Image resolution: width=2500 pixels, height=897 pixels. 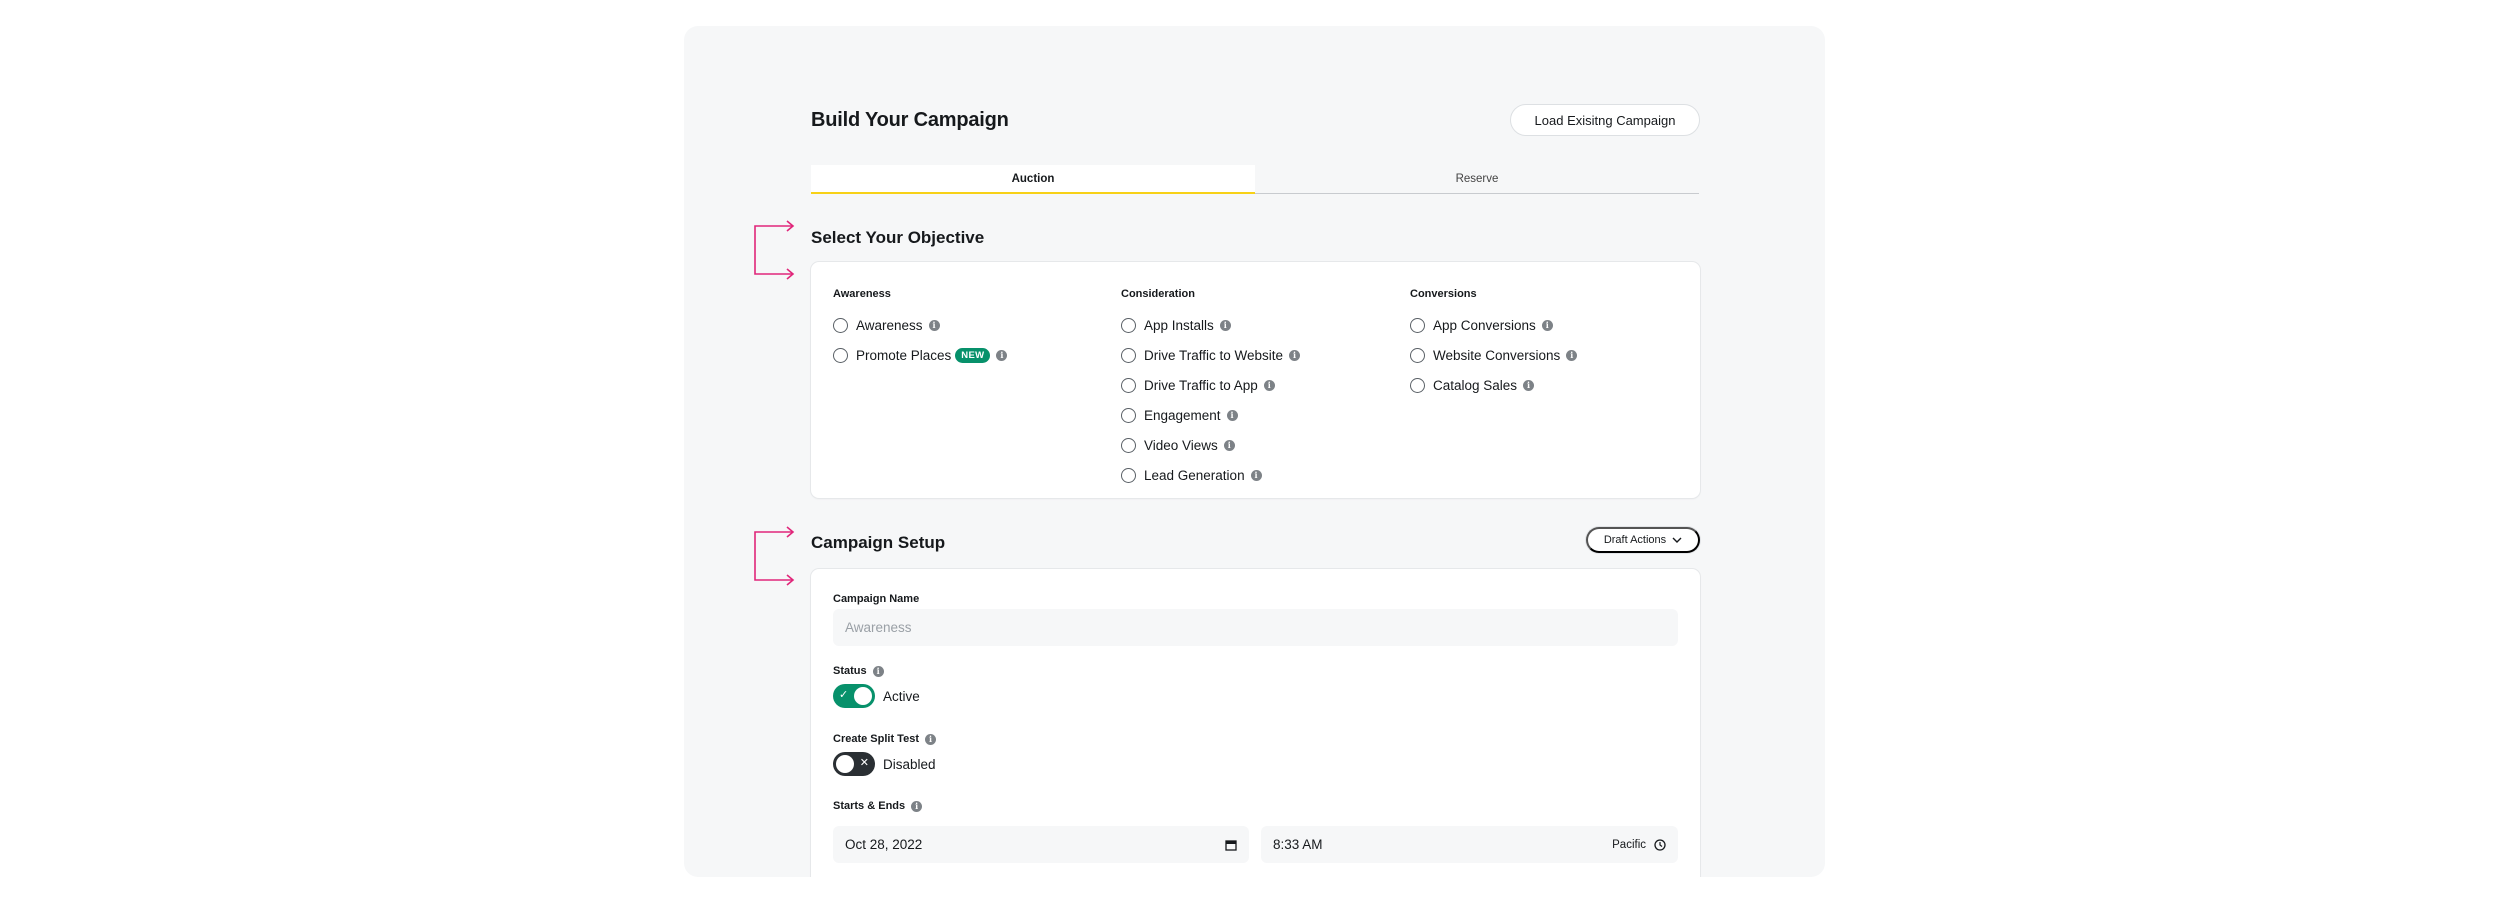 I want to click on chevron-down-icon, so click(x=1677, y=540).